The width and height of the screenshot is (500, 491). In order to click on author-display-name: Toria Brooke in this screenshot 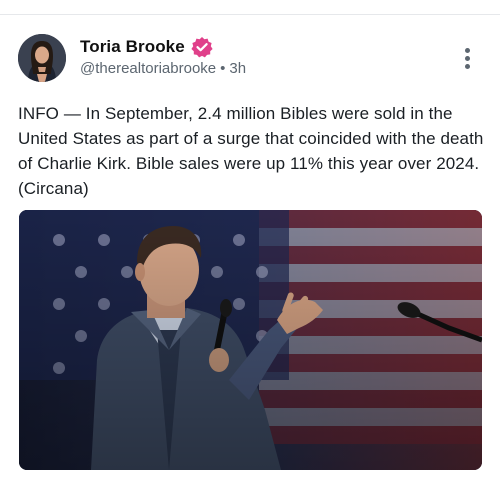, I will do `click(132, 47)`.